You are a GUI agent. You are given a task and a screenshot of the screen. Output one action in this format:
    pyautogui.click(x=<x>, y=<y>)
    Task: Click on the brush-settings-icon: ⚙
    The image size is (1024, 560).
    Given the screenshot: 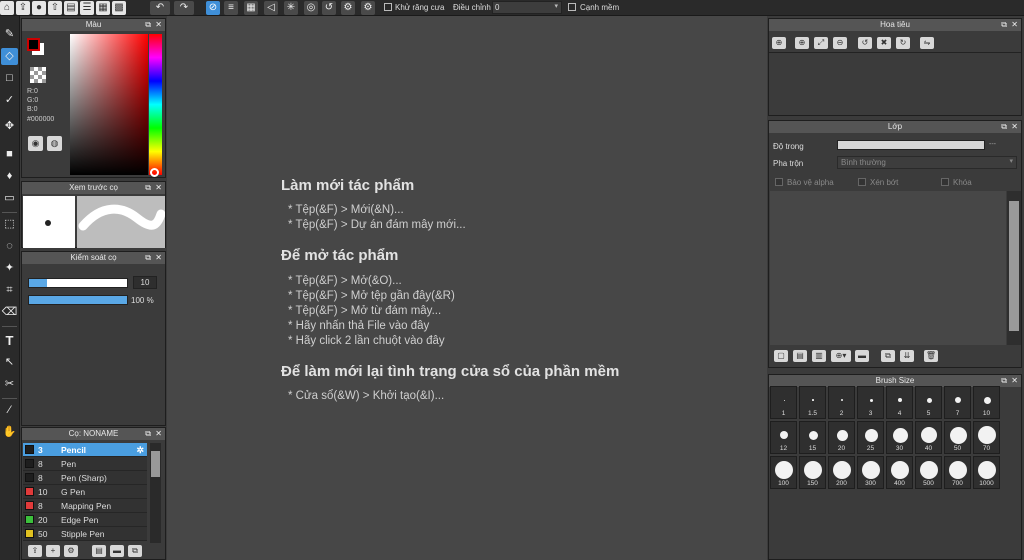 What is the action you would take?
    pyautogui.click(x=71, y=551)
    